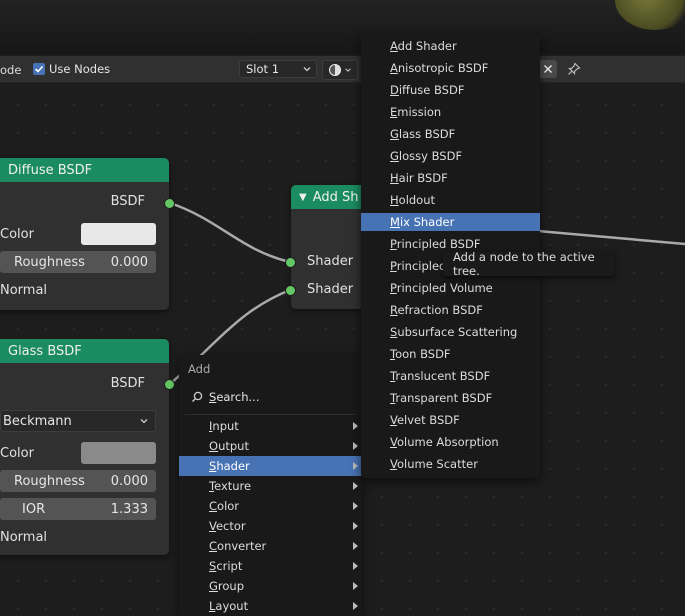 The image size is (685, 616). Describe the element at coordinates (423, 134) in the screenshot. I see `menu-item-label: Glass BSDF` at that location.